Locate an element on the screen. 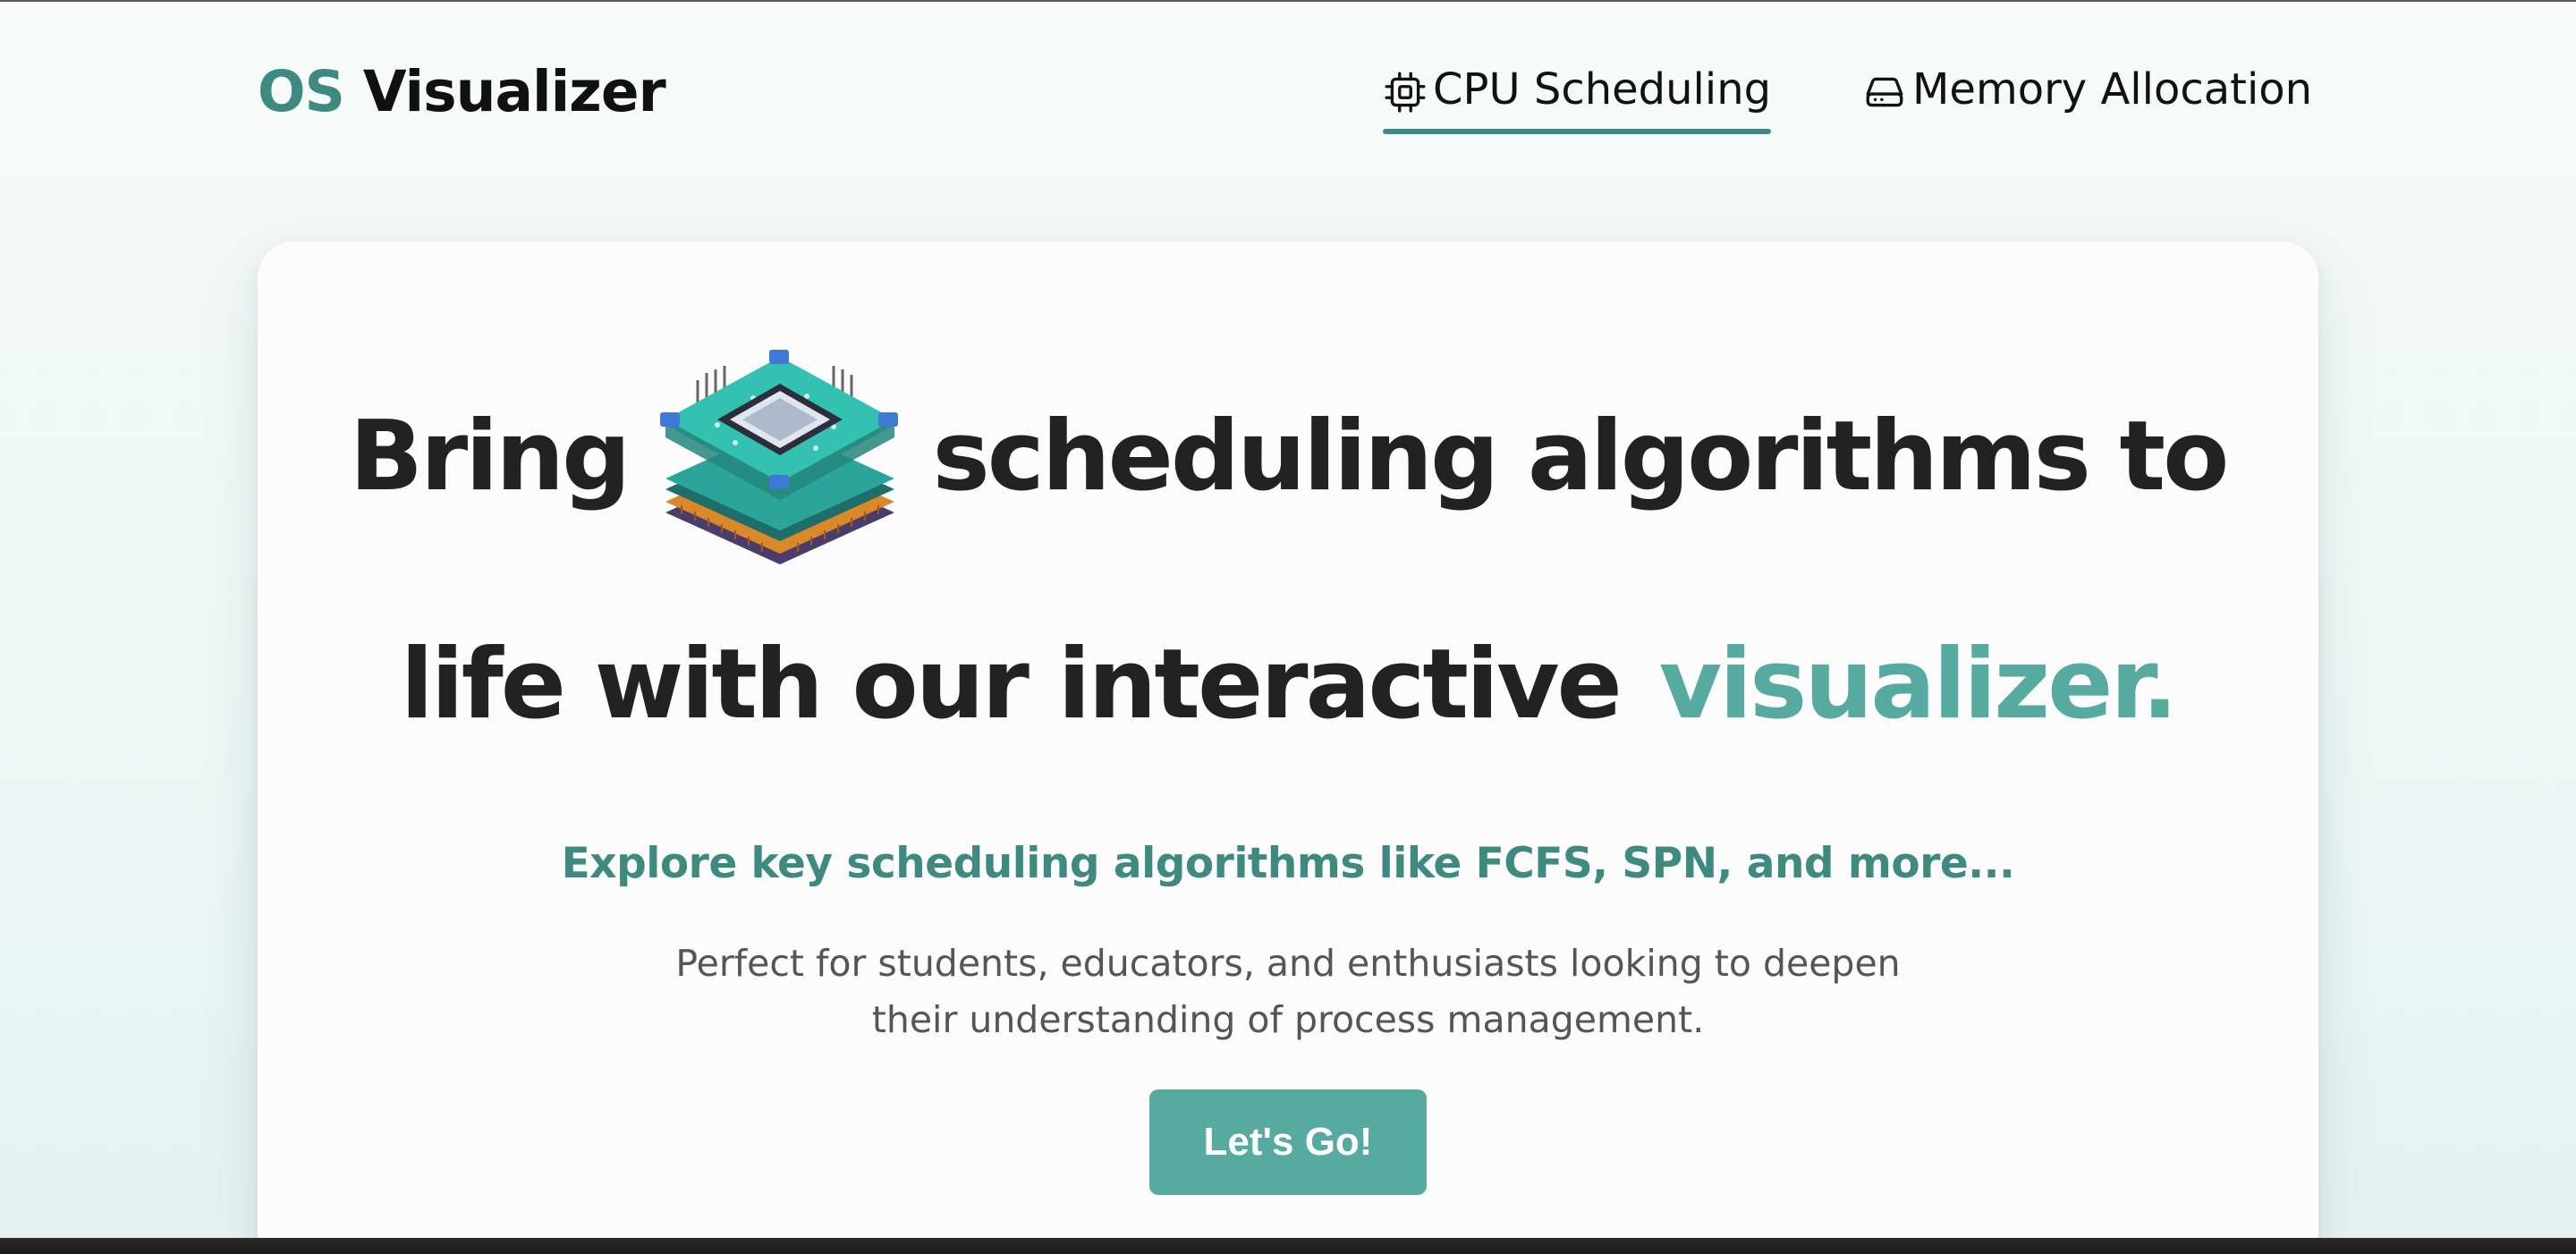 This screenshot has width=2576, height=1254. hard-drive-icon is located at coordinates (1884, 92).